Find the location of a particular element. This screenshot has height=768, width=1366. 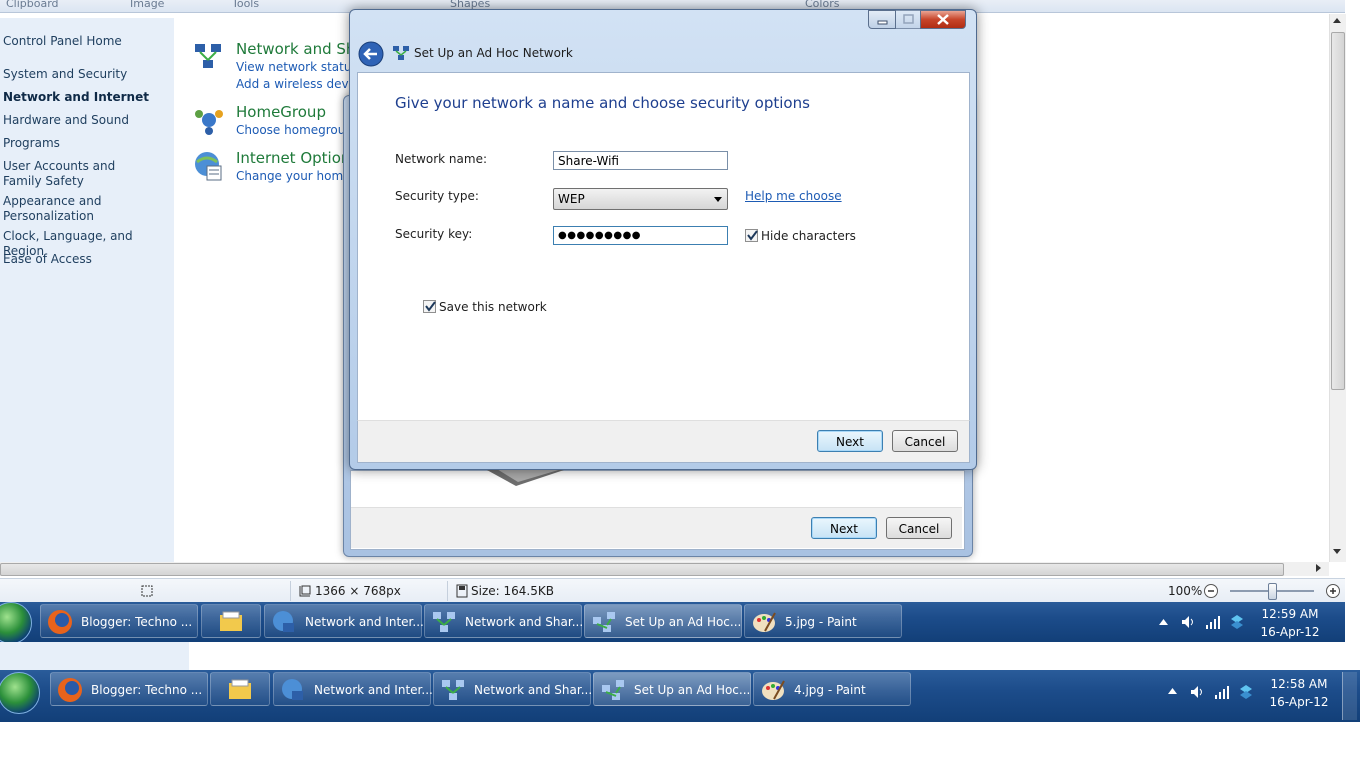

taskbar-bottom-item-explorer is located at coordinates (240, 689).